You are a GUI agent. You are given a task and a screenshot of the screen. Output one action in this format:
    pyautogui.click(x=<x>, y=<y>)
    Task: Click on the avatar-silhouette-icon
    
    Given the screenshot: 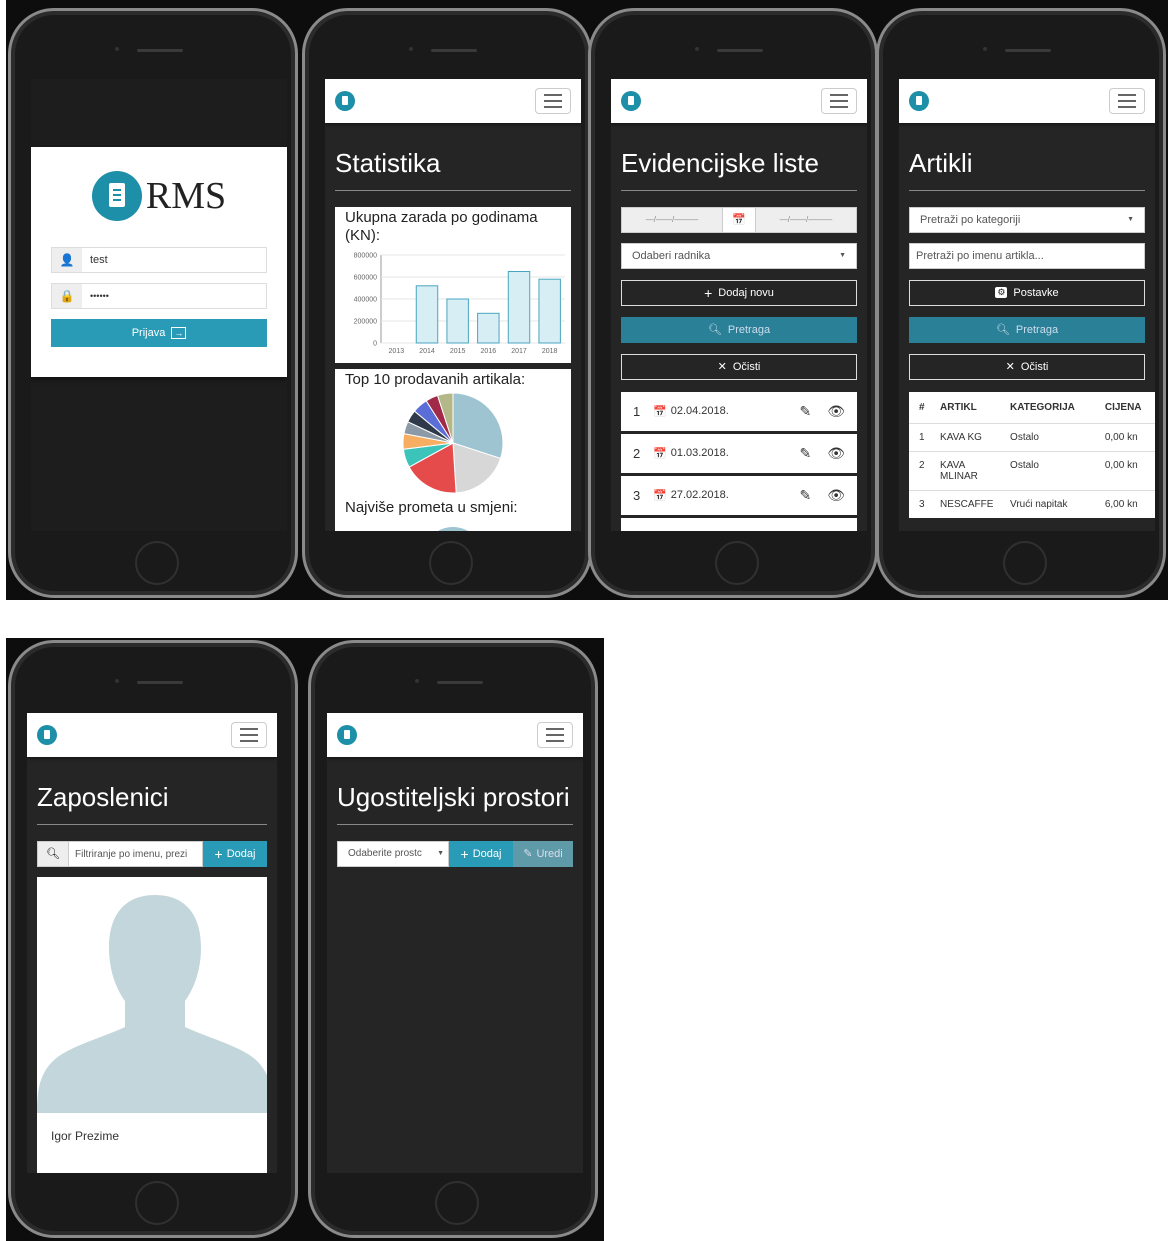 What is the action you would take?
    pyautogui.click(x=152, y=1003)
    